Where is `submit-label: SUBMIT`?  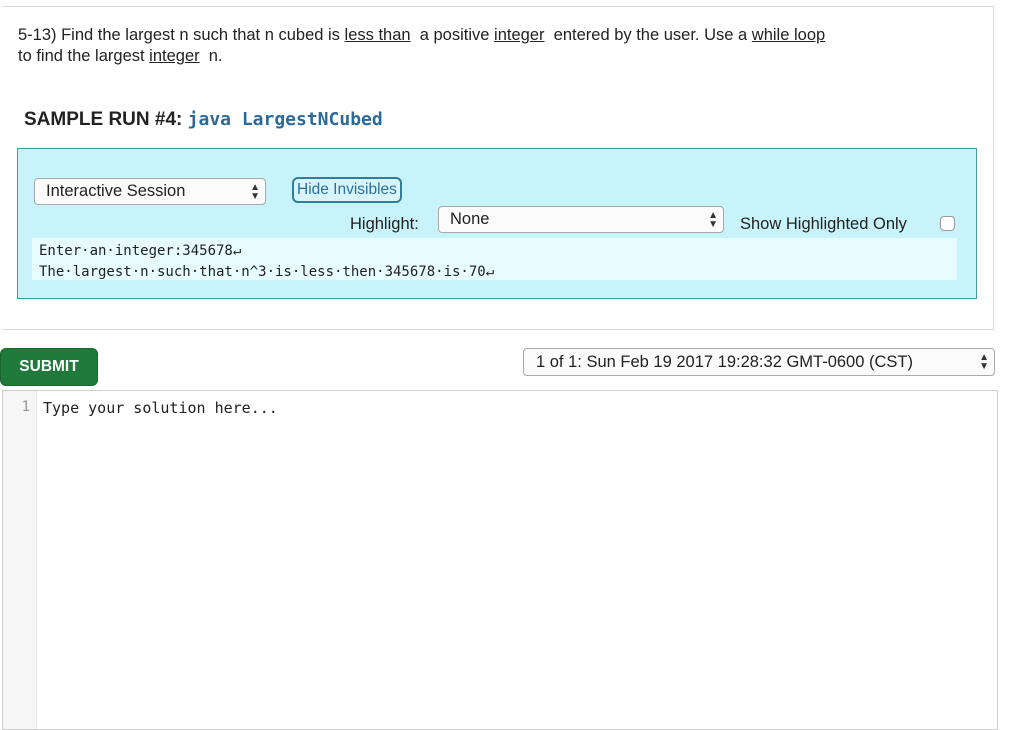
submit-label: SUBMIT is located at coordinates (49, 366).